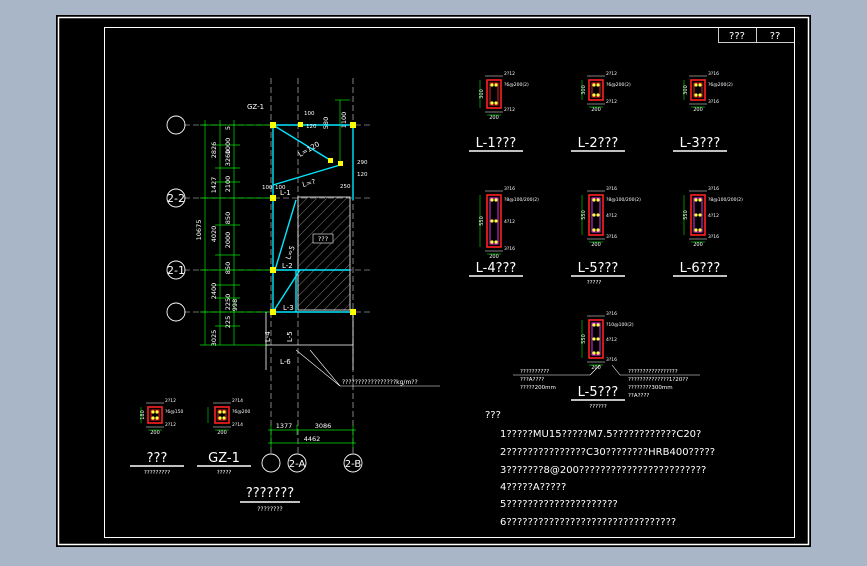 This screenshot has width=867, height=566. I want to click on section-title: L-3???, so click(700, 143).